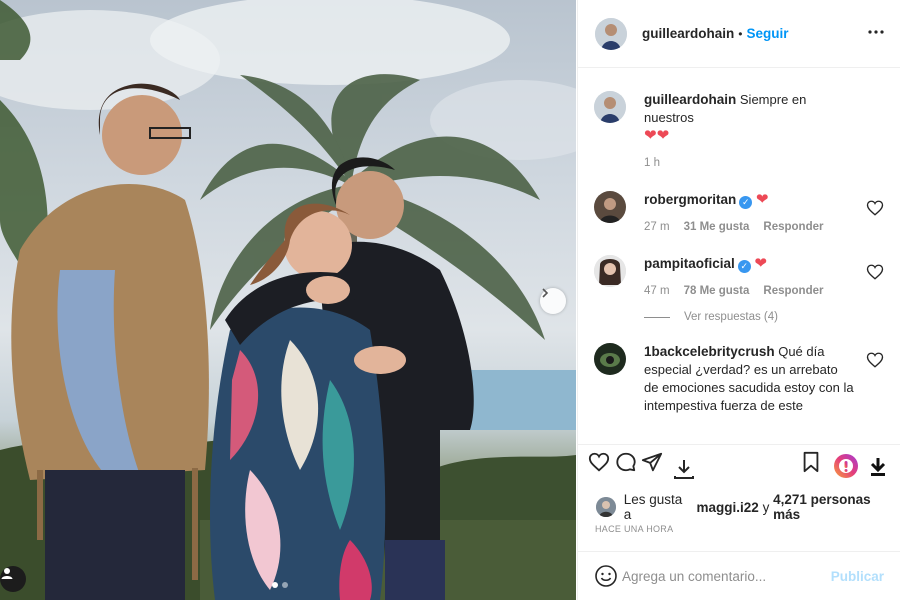 The width and height of the screenshot is (900, 600). Describe the element at coordinates (689, 263) in the screenshot. I see `comment-username: pampitaoficial` at that location.